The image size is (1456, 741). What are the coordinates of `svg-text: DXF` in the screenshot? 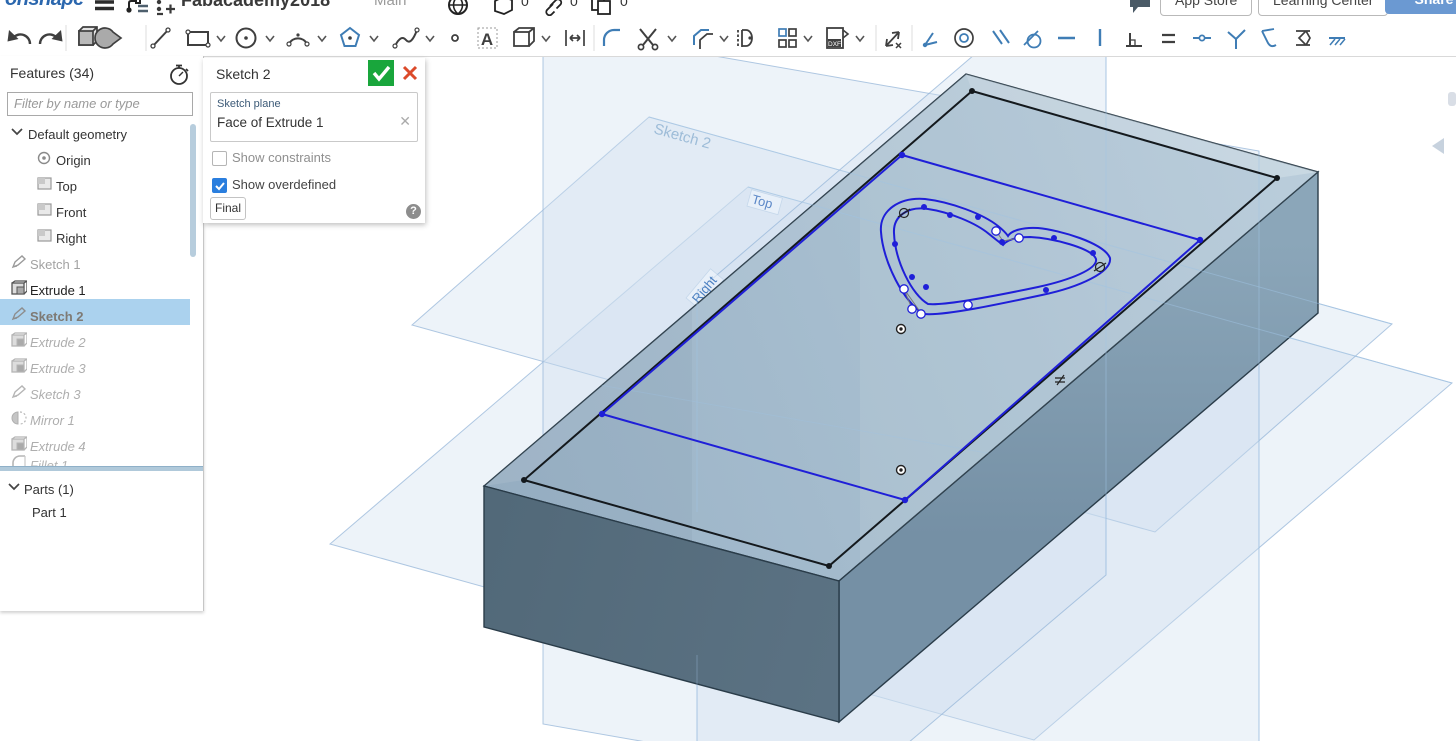 It's located at (834, 44).